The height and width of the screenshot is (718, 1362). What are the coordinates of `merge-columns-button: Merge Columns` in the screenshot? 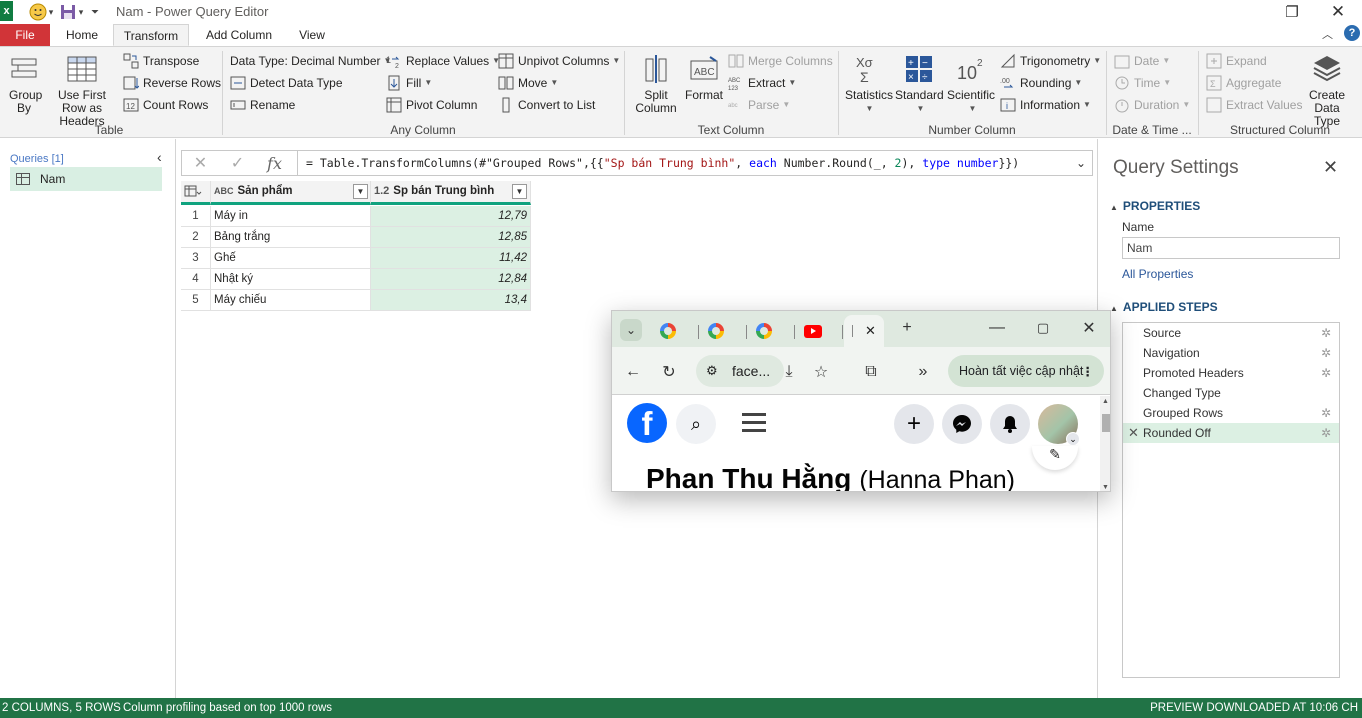 It's located at (780, 61).